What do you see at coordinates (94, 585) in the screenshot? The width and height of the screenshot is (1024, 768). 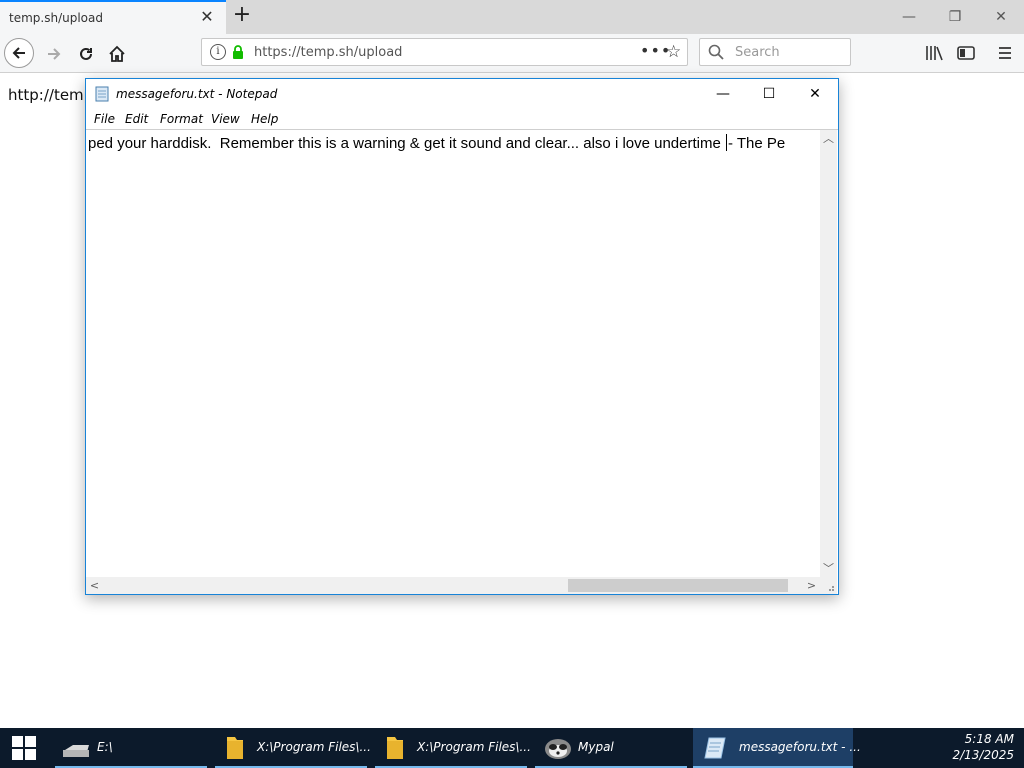 I see `scroll-left-arrow-icon: <` at bounding box center [94, 585].